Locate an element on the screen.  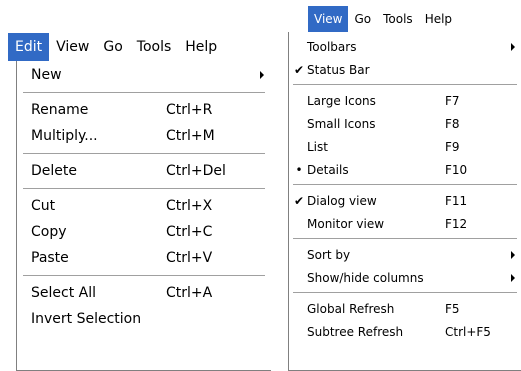
menu-item-status-bar: ✔ Status Bar is located at coordinates (405, 69).